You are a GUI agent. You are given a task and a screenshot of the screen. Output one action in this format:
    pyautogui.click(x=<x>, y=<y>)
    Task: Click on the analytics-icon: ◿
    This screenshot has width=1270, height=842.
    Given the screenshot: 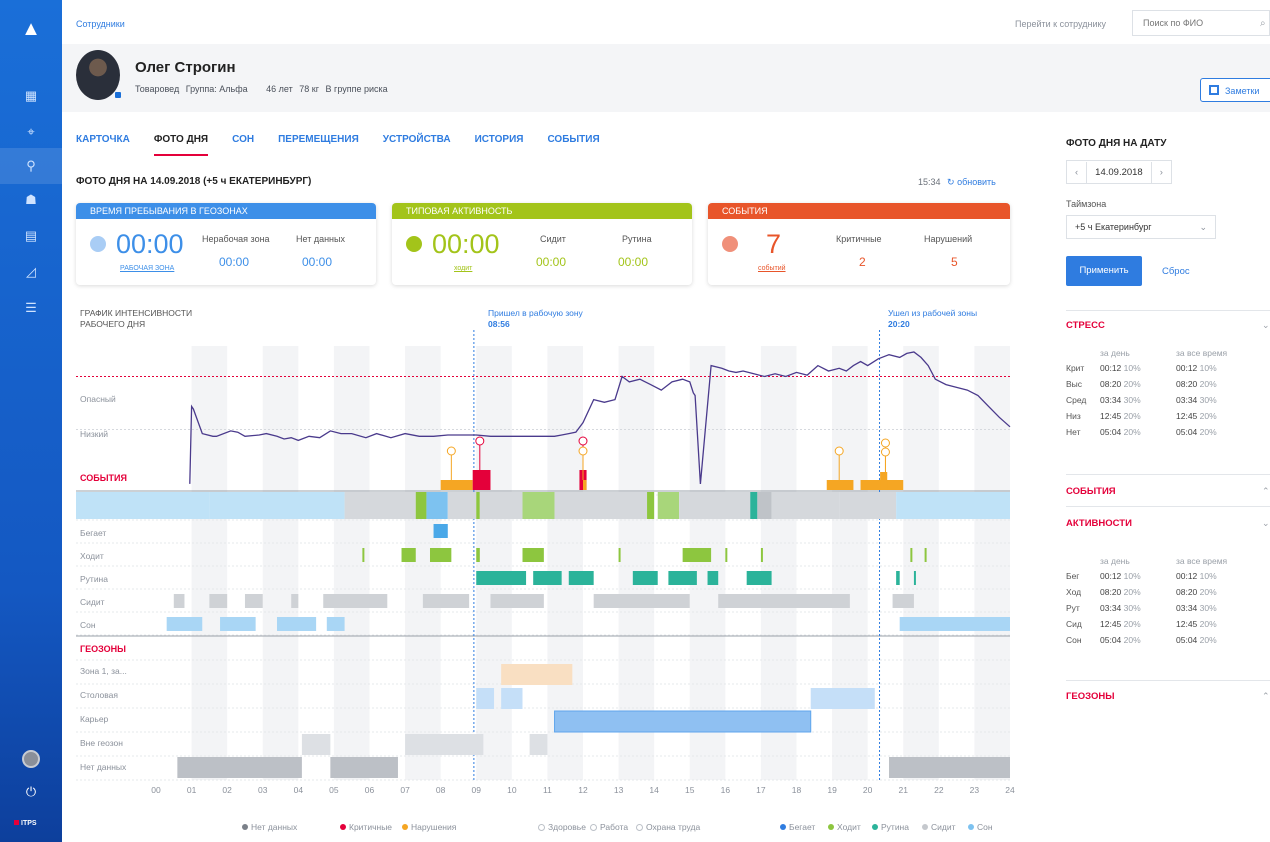 What is the action you would take?
    pyautogui.click(x=31, y=272)
    